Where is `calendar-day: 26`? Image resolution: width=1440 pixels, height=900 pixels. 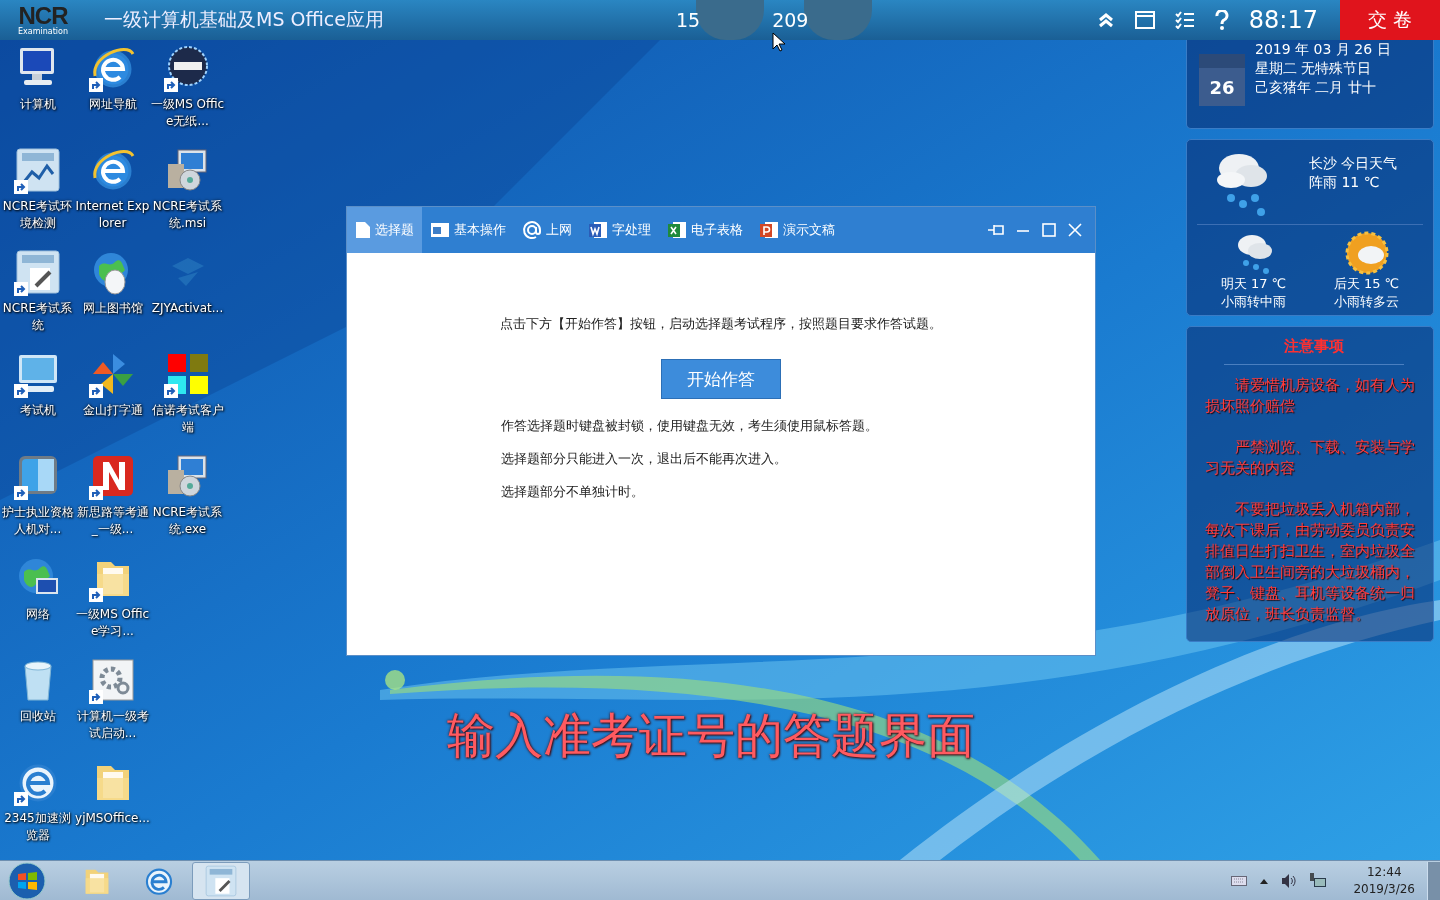 calendar-day: 26 is located at coordinates (1222, 80).